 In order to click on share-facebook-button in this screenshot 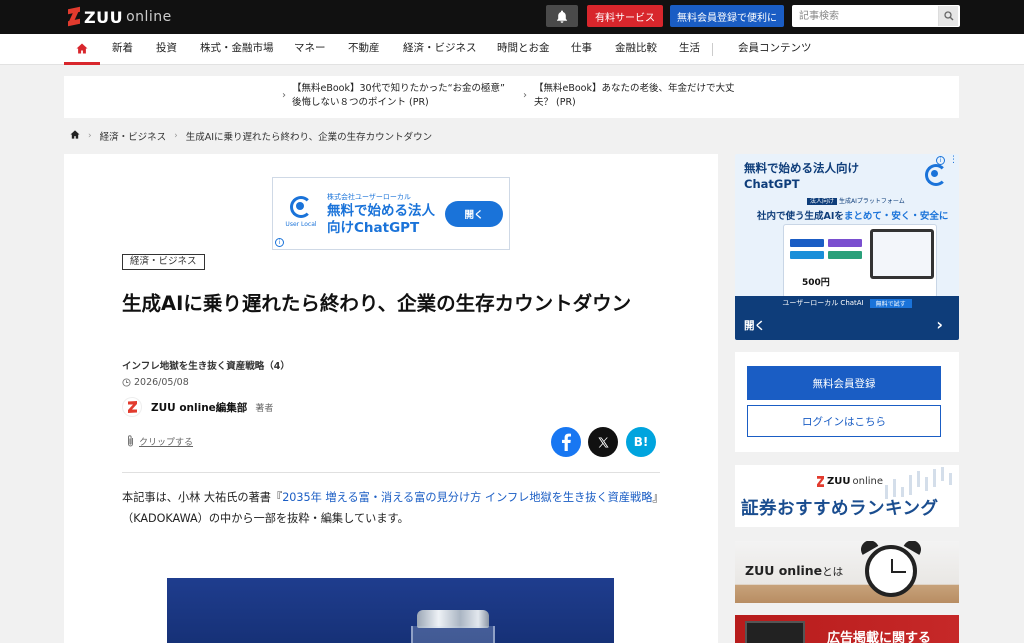, I will do `click(566, 442)`.